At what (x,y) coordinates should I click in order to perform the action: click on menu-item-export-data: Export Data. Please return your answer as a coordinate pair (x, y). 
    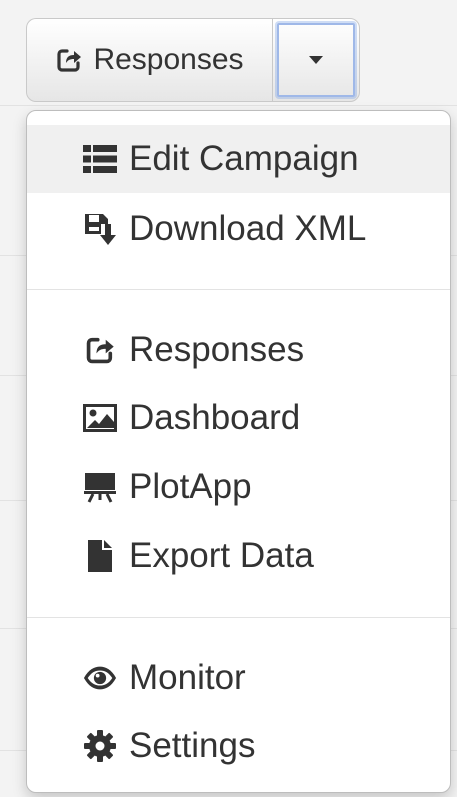
    Looking at the image, I should click on (238, 556).